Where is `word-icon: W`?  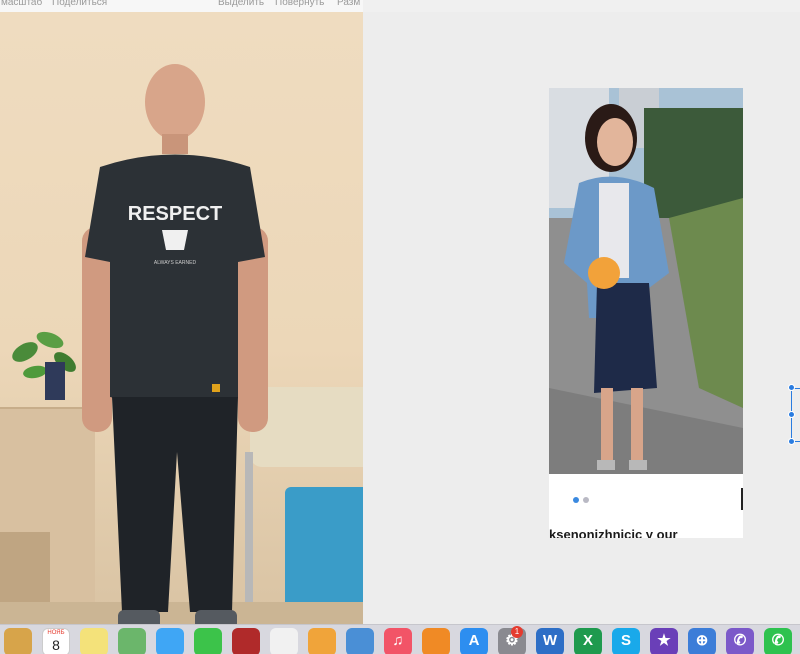 word-icon: W is located at coordinates (550, 641).